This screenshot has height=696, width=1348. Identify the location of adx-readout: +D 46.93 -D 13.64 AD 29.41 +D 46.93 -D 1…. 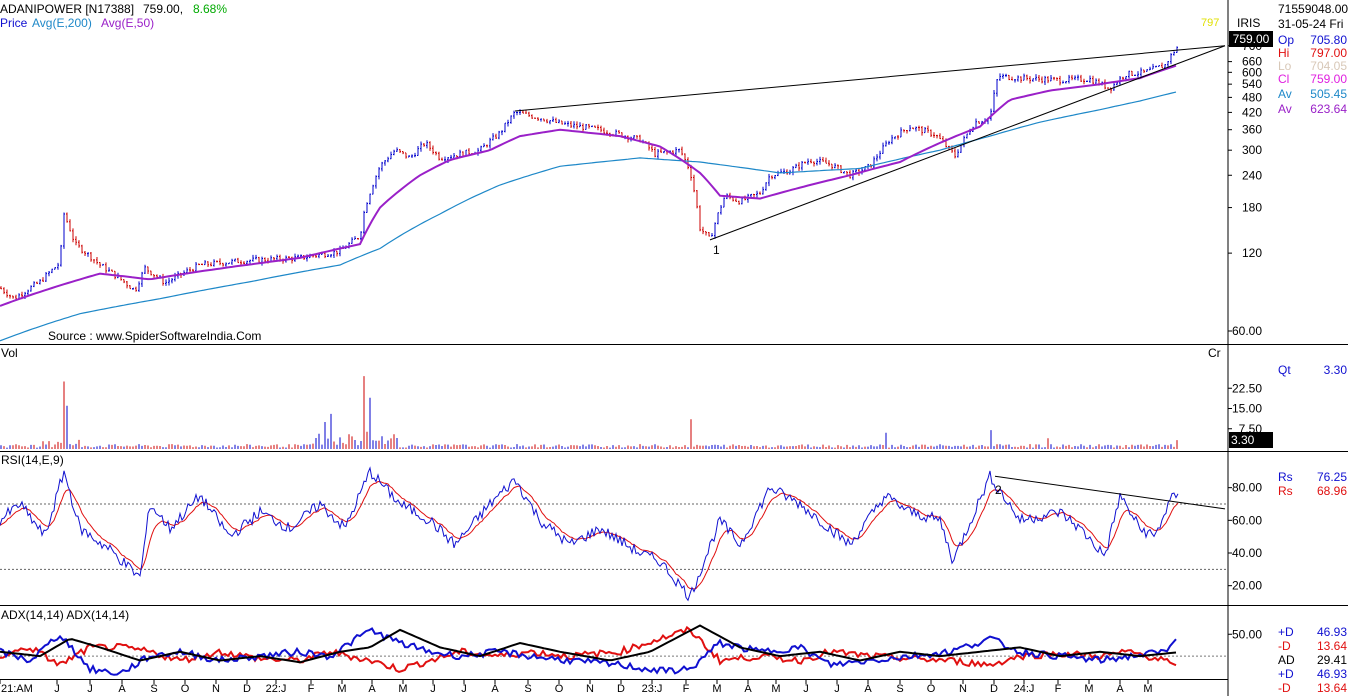
(1312, 660).